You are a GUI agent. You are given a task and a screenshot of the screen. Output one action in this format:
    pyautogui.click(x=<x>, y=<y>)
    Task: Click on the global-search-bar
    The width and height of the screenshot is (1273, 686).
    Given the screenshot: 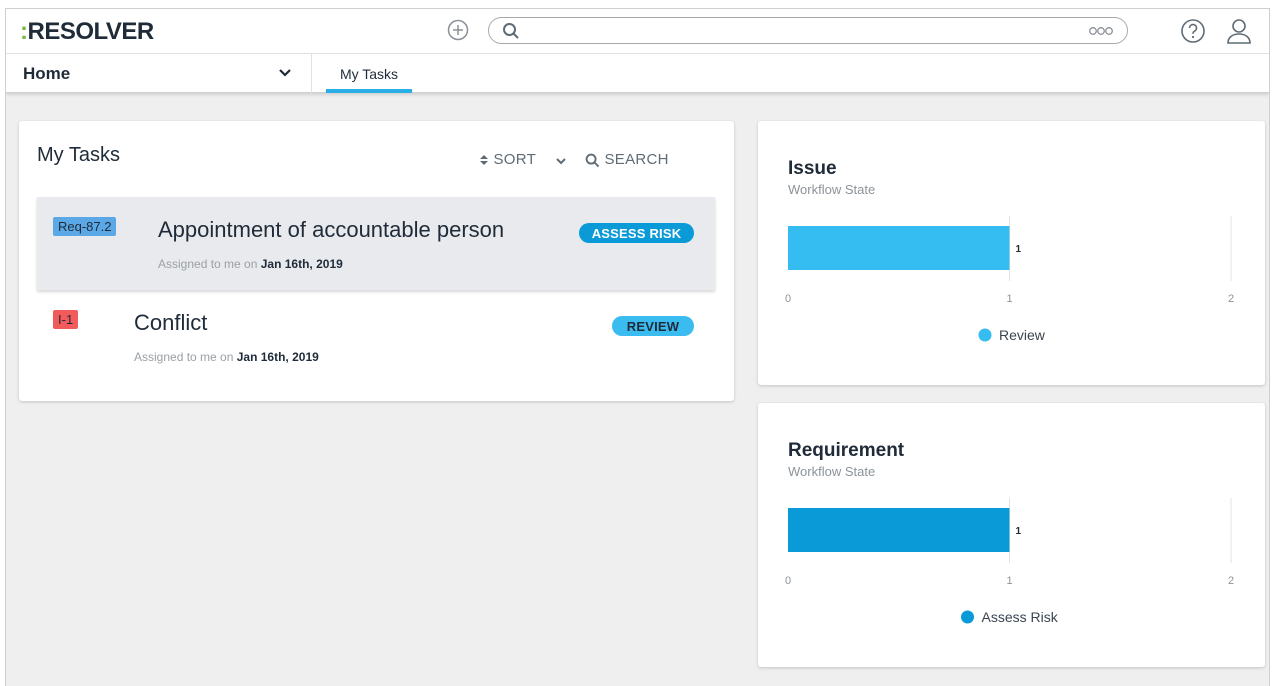 What is the action you would take?
    pyautogui.click(x=808, y=30)
    